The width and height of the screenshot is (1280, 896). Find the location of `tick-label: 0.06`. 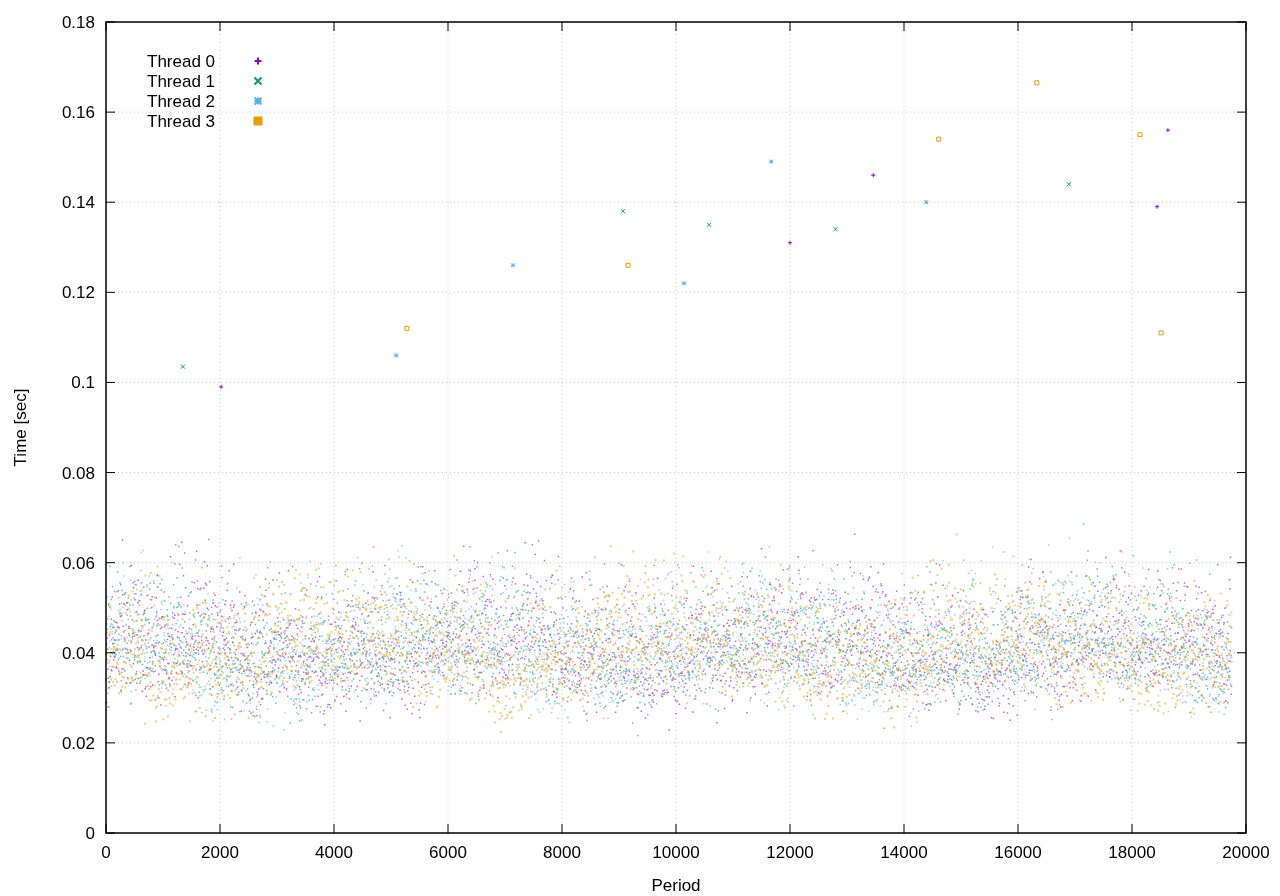

tick-label: 0.06 is located at coordinates (78, 563).